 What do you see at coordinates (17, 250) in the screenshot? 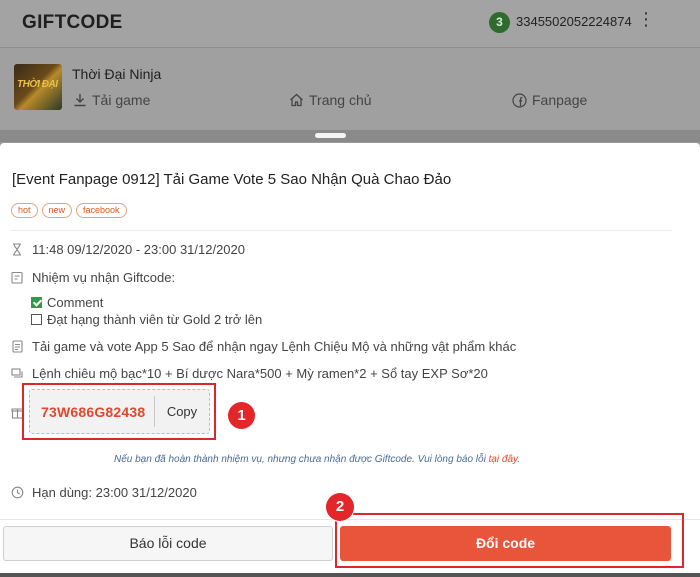
I see `hourglass-icon` at bounding box center [17, 250].